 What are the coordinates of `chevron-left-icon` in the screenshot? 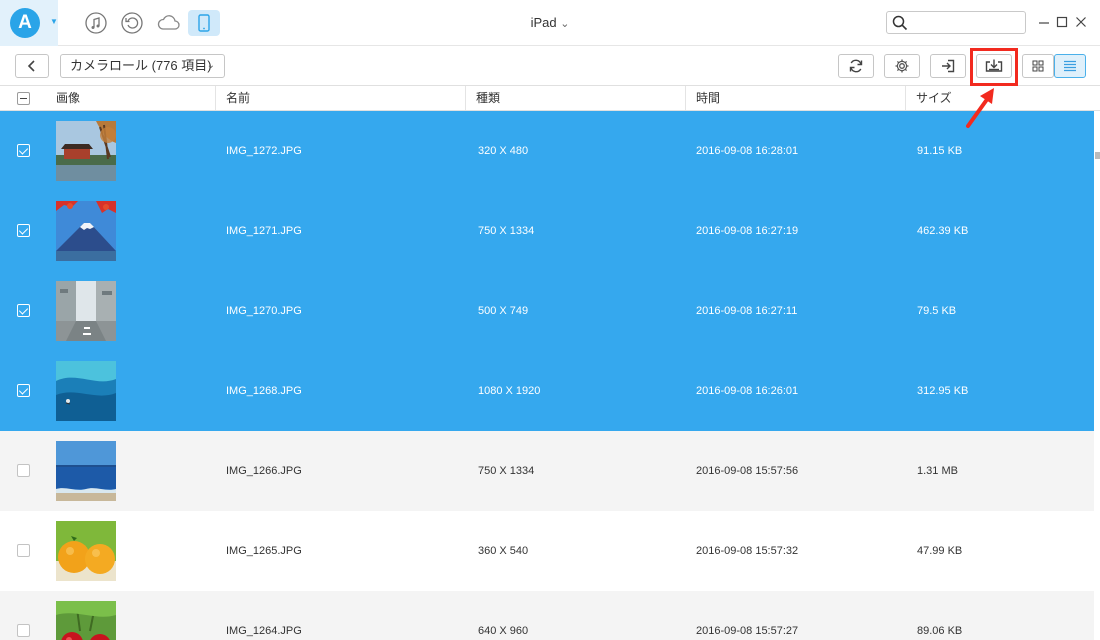 It's located at (31, 66).